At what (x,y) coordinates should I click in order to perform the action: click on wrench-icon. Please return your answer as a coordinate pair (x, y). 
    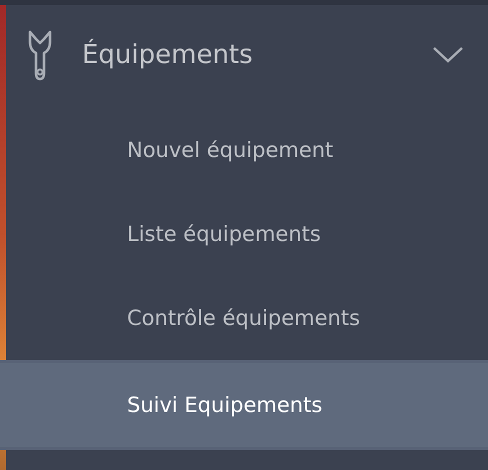
    Looking at the image, I should click on (40, 55).